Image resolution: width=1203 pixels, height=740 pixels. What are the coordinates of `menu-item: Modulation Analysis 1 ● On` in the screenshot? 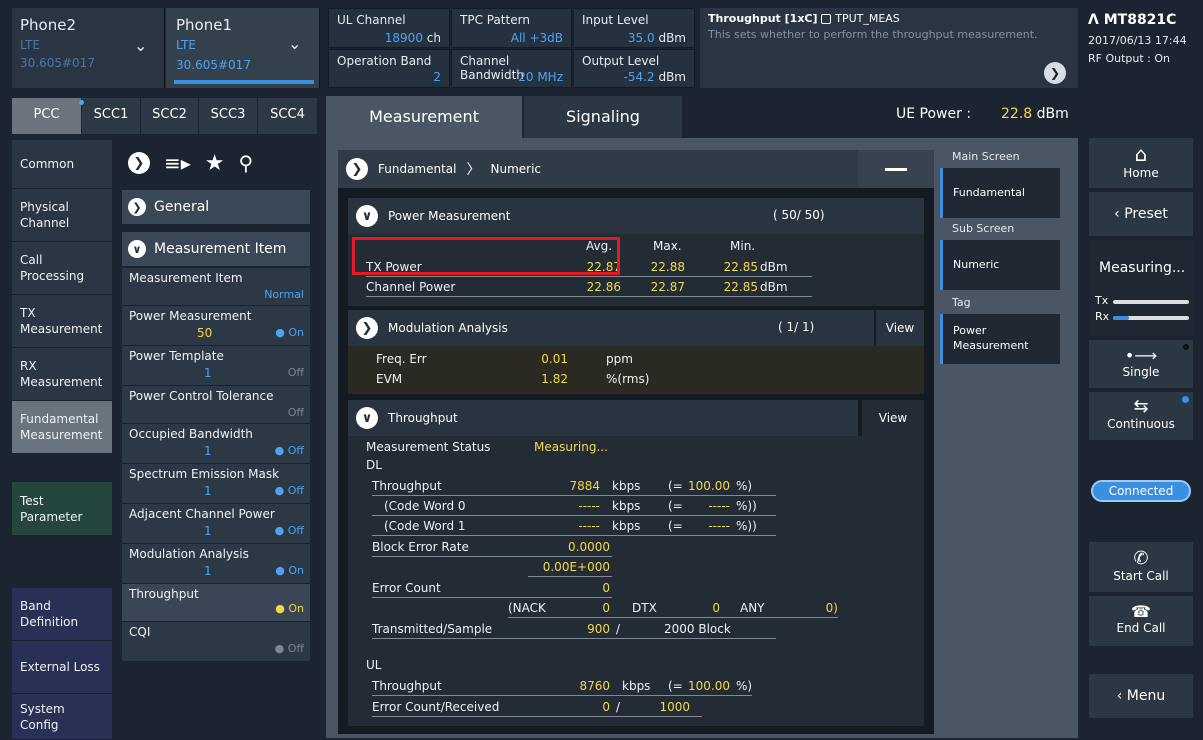 It's located at (216, 564).